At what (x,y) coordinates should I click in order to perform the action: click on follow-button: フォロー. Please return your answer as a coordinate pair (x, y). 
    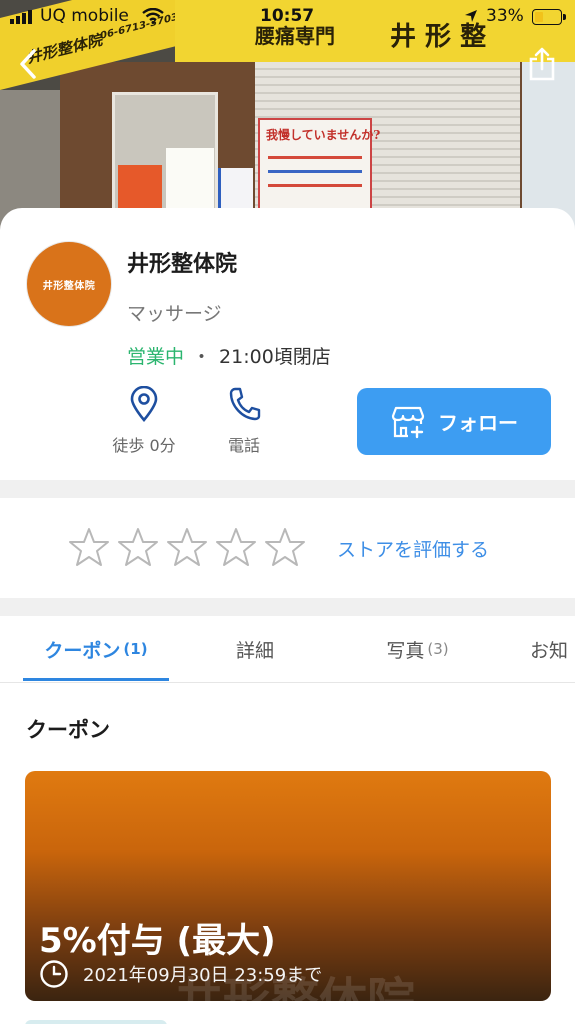
    Looking at the image, I should click on (454, 421).